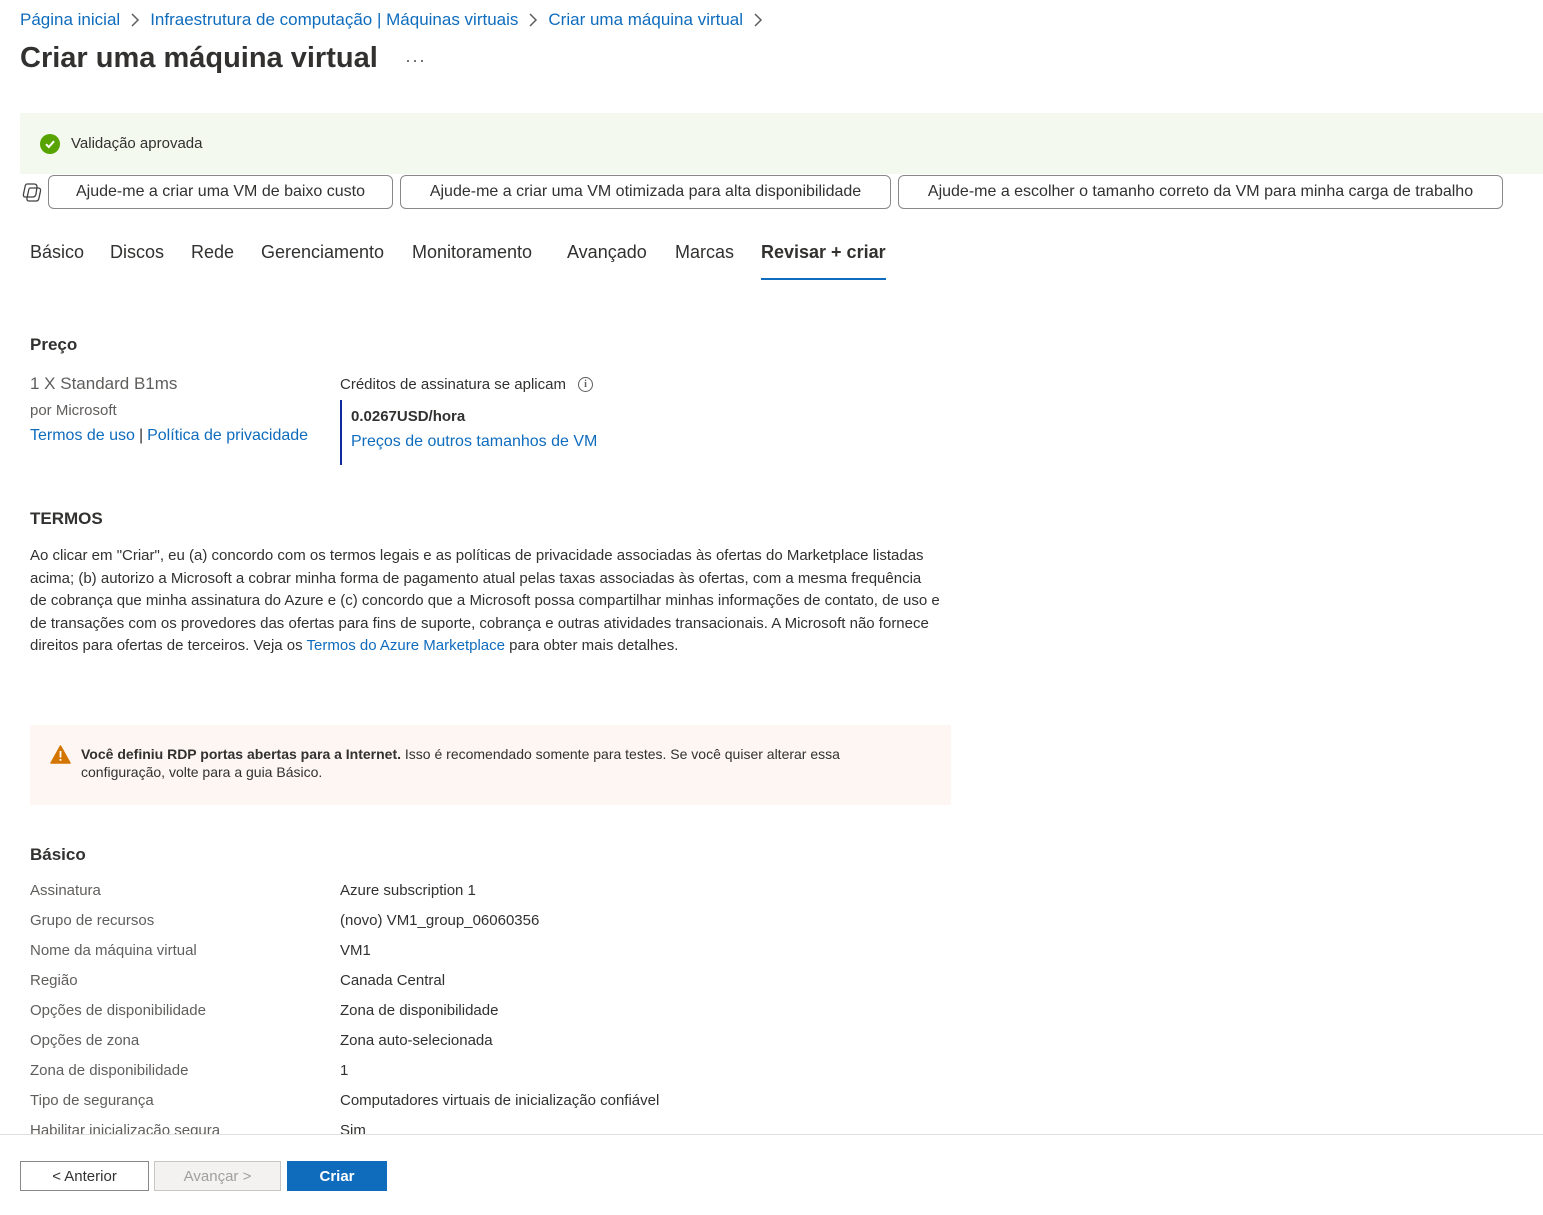  What do you see at coordinates (82, 435) in the screenshot?
I see `terms-of-use-link: Termos de uso` at bounding box center [82, 435].